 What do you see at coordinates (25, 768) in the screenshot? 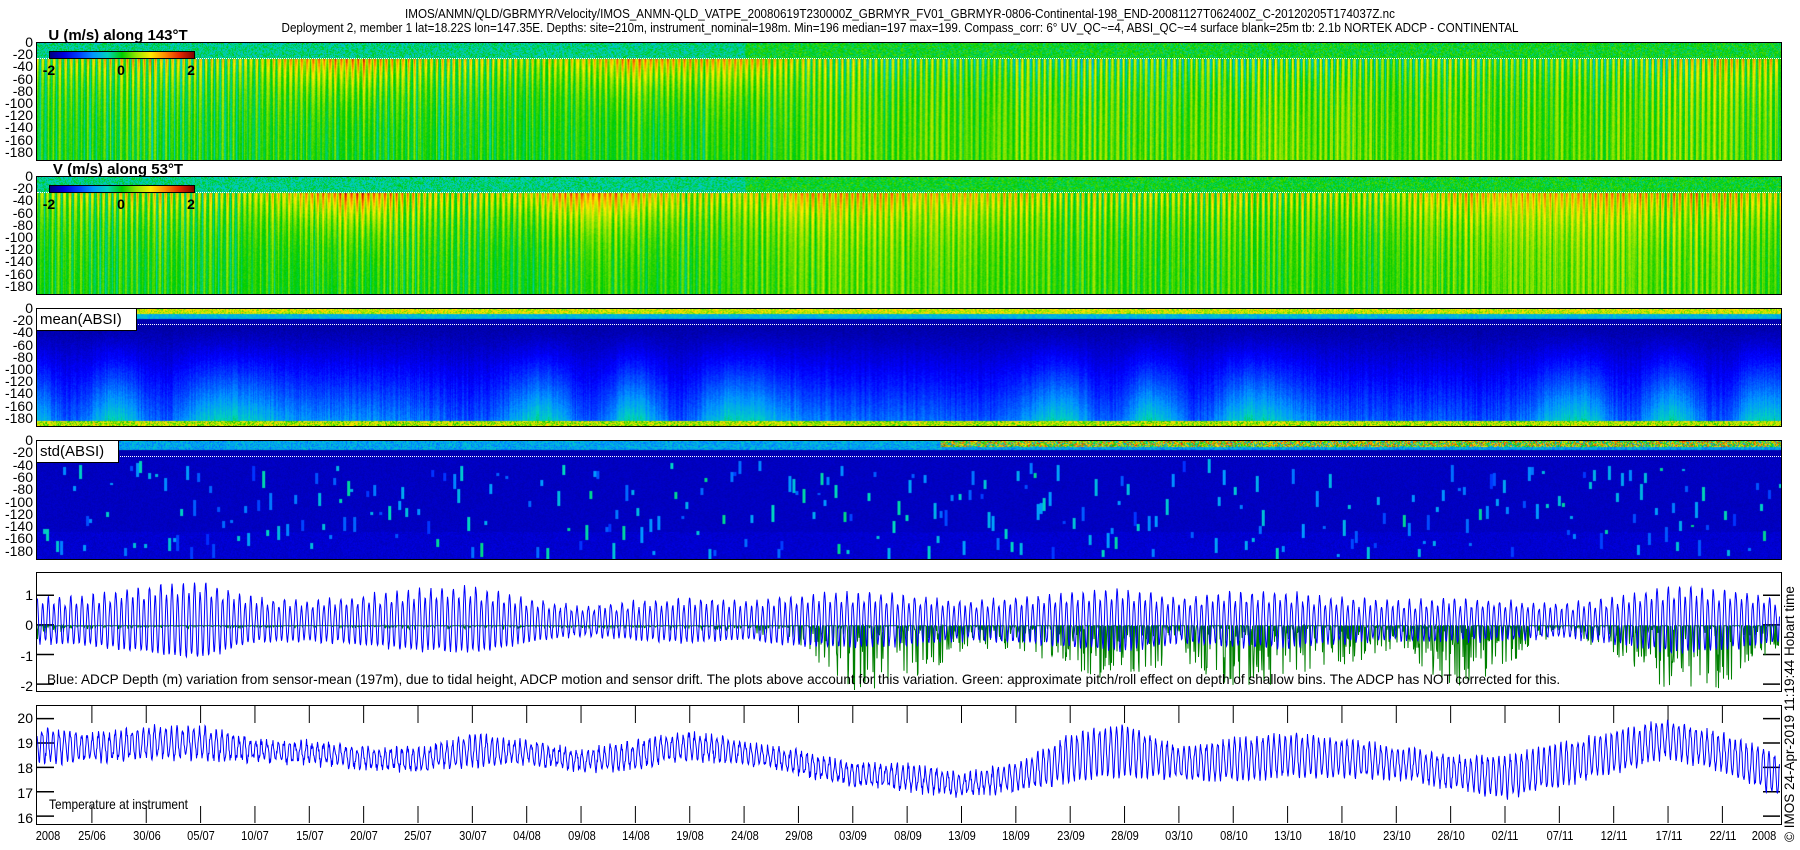
I see `y-tick-label: 18` at bounding box center [25, 768].